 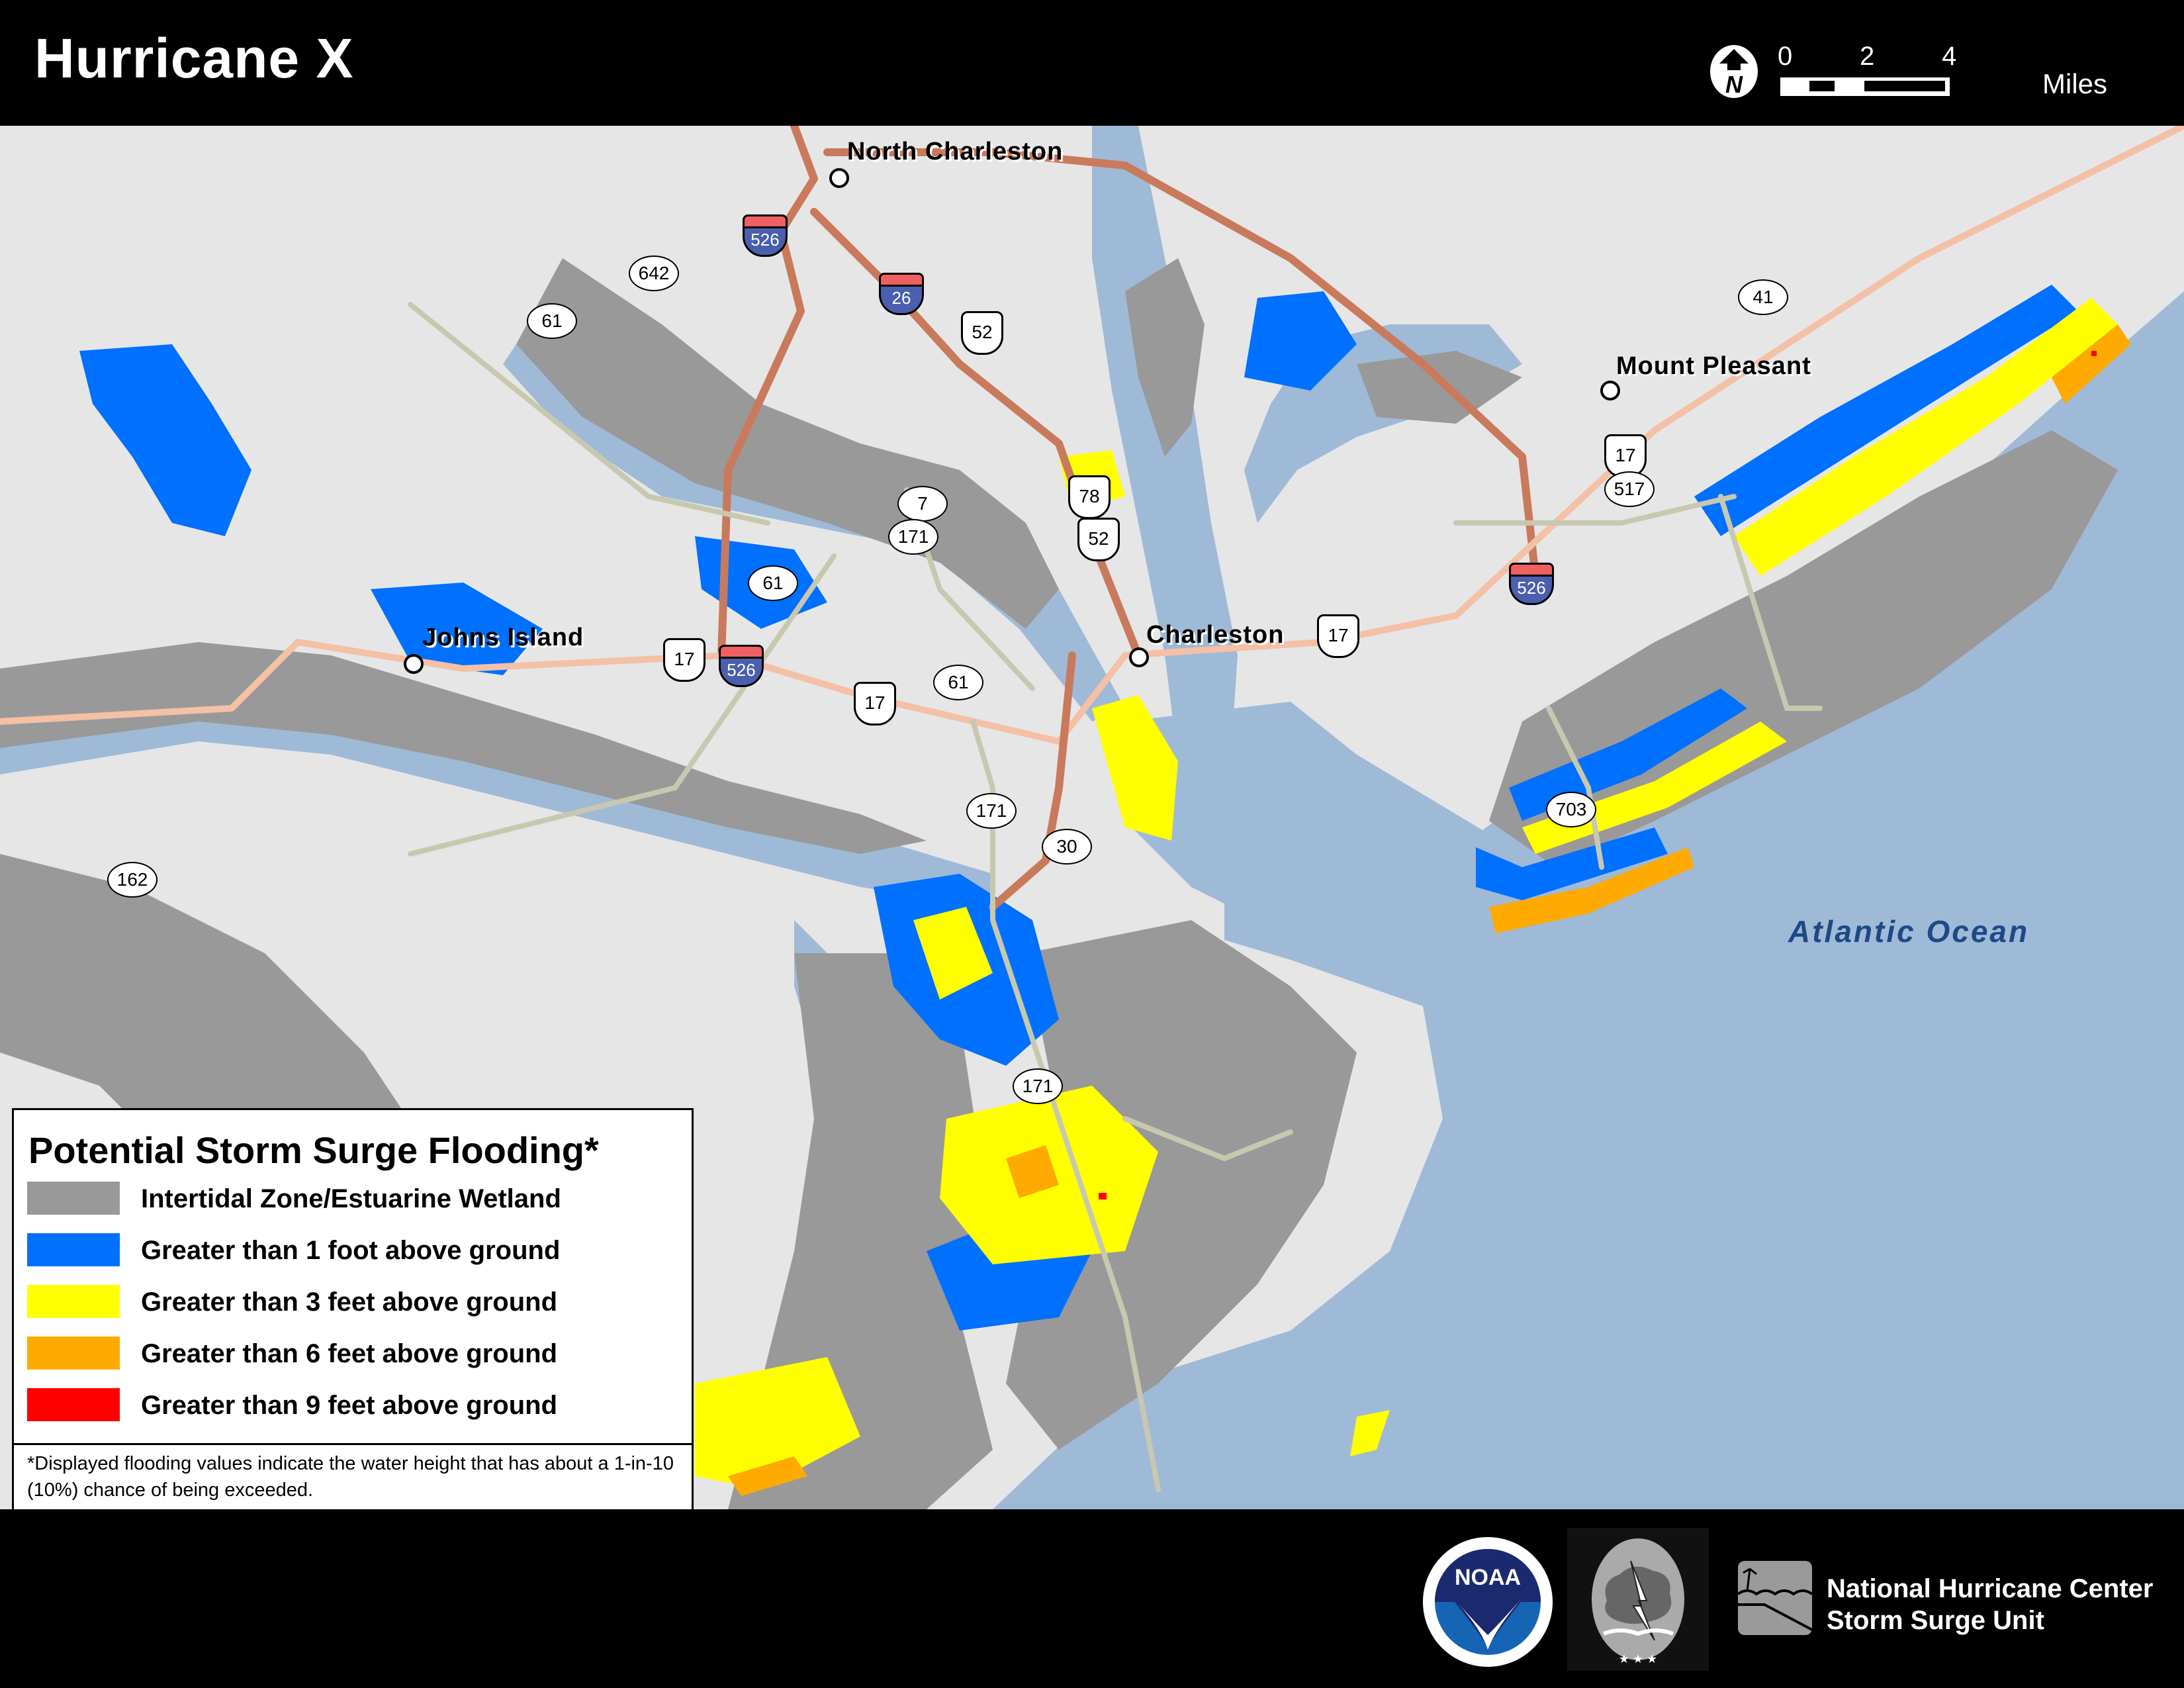 What do you see at coordinates (1098, 539) in the screenshot?
I see `us-route-shield-52-south: 52` at bounding box center [1098, 539].